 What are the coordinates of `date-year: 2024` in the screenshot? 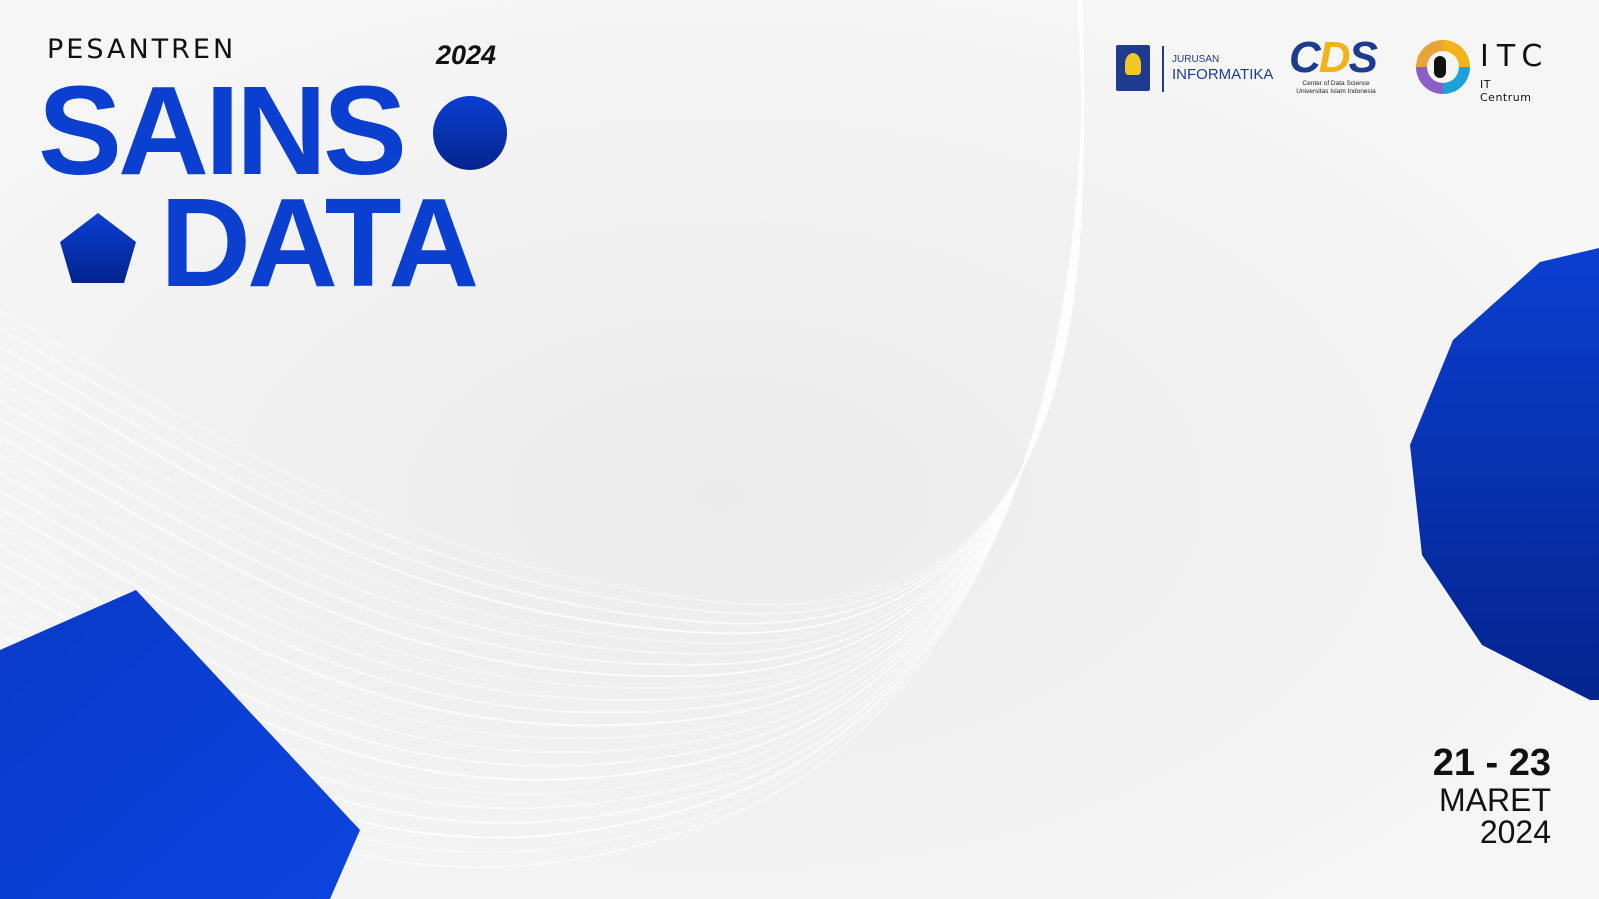 It's located at (1515, 832).